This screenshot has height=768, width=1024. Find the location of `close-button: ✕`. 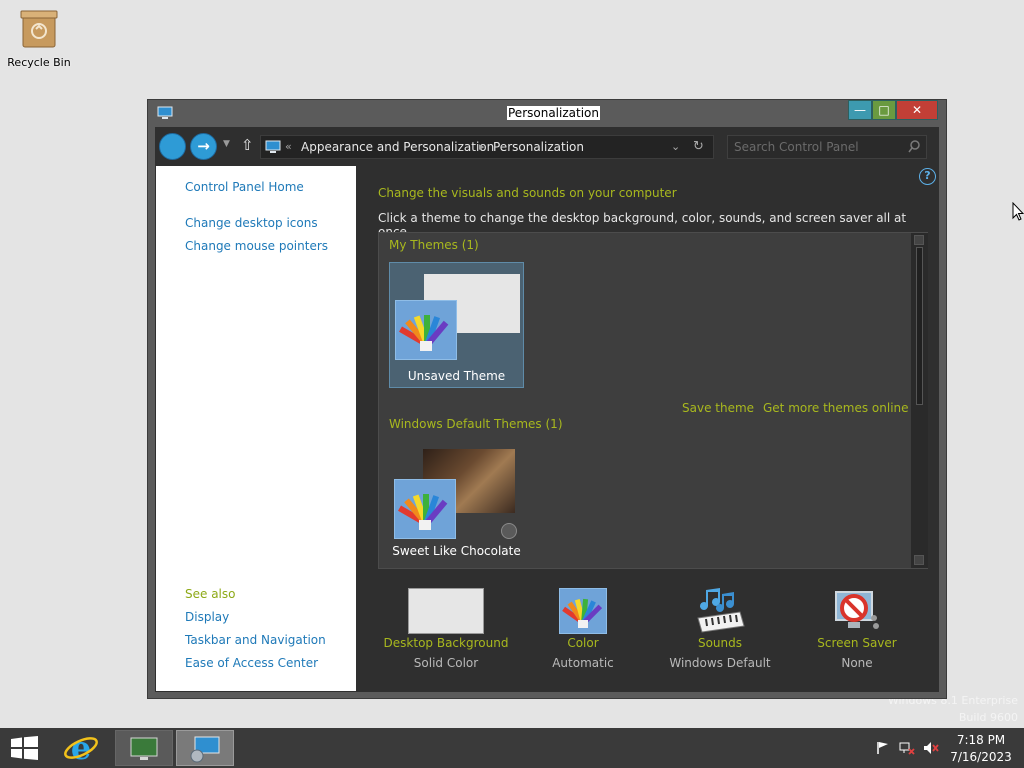

close-button: ✕ is located at coordinates (917, 110).